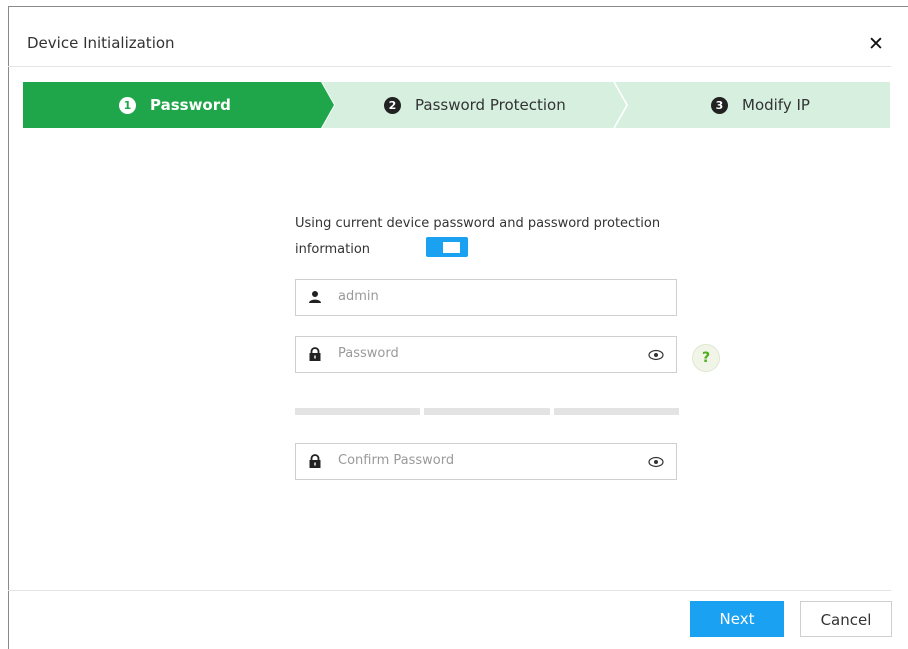 This screenshot has width=908, height=649. Describe the element at coordinates (392, 105) in the screenshot. I see `step-2-number: 2` at that location.